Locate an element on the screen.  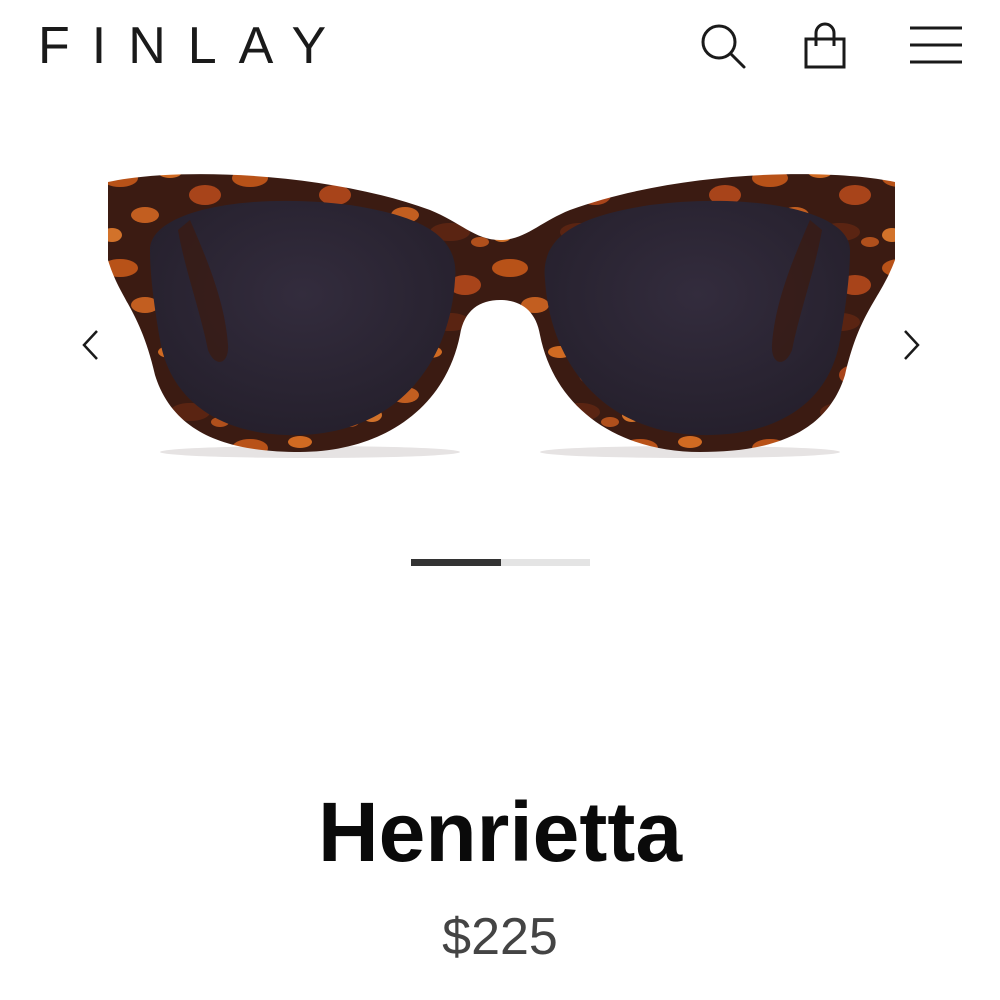
carousel-next-button is located at coordinates (910, 345).